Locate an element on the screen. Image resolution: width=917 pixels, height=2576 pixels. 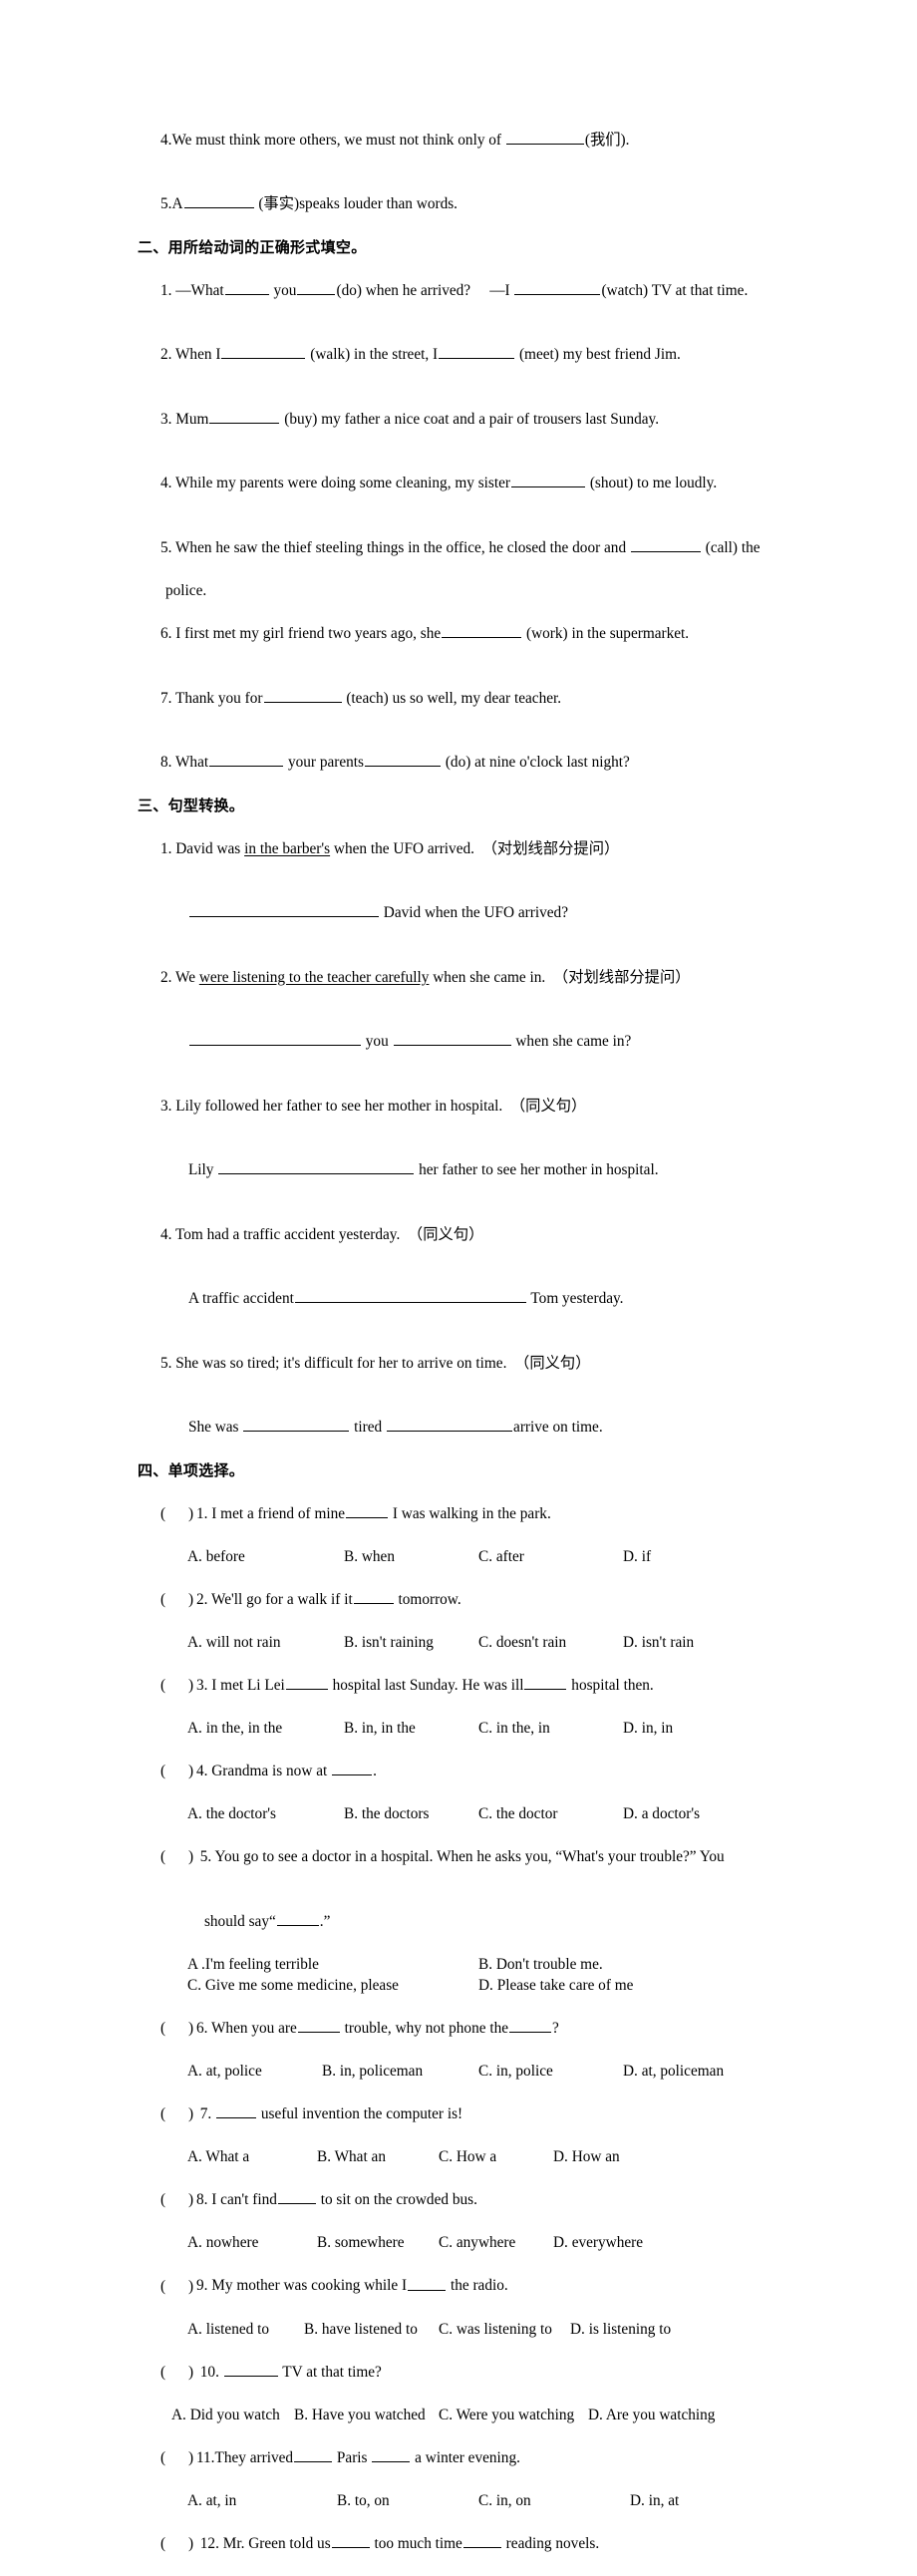
option-a: A. at, police is located at coordinates (224, 2072).